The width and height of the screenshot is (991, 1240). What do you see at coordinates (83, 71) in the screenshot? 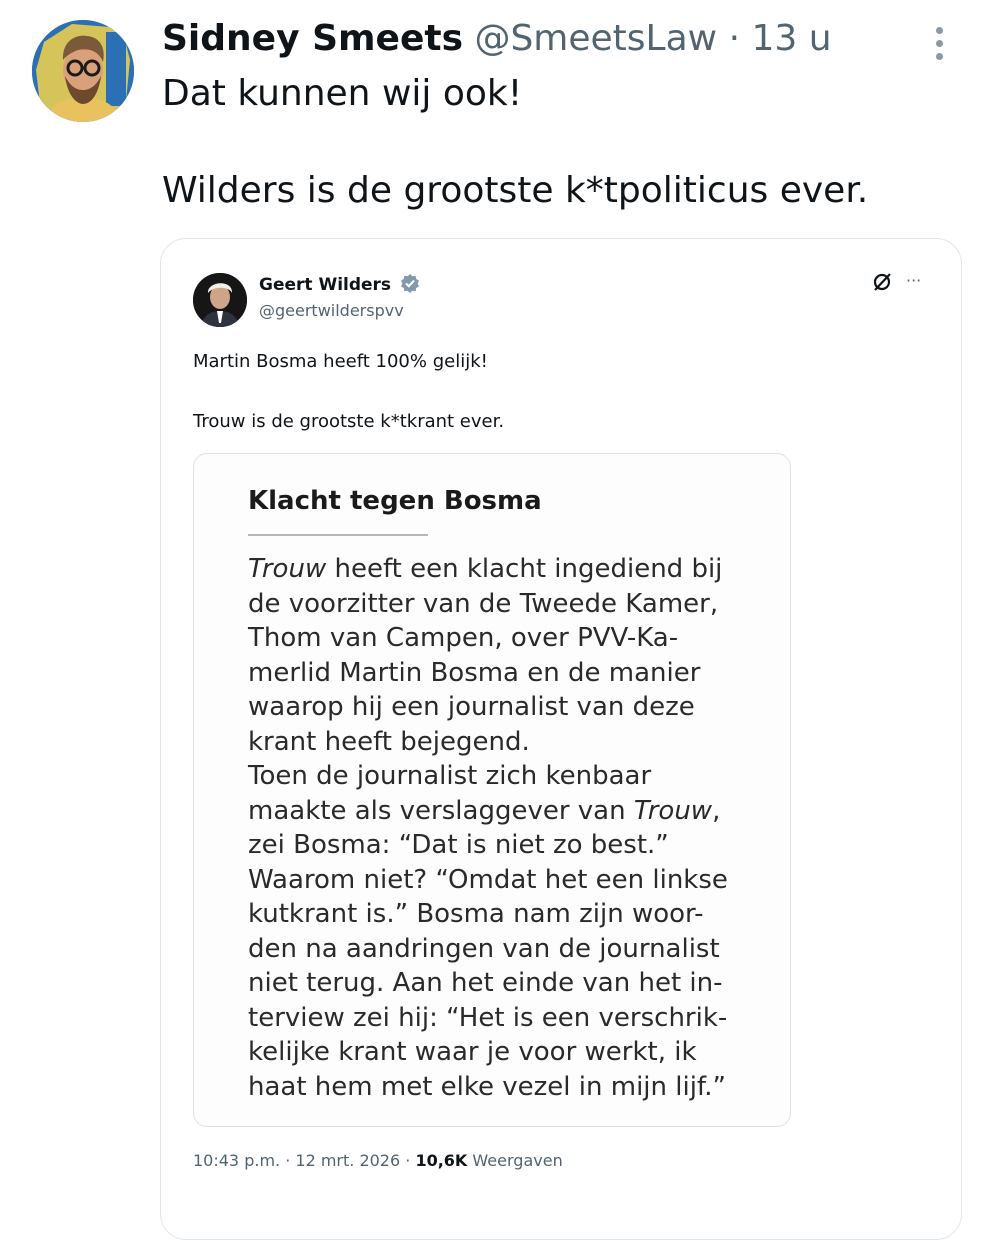
I see `author-avatar` at bounding box center [83, 71].